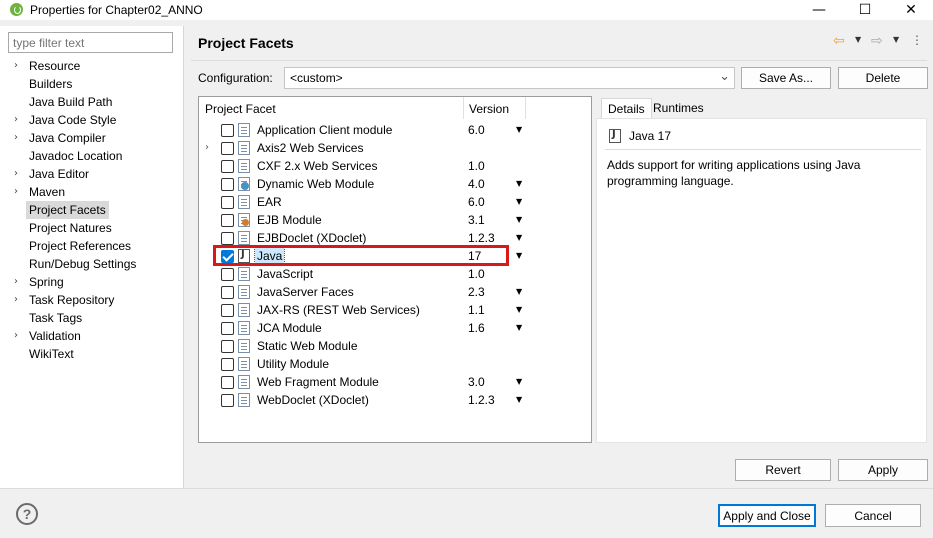  I want to click on facet-version: 3.0, so click(476, 382).